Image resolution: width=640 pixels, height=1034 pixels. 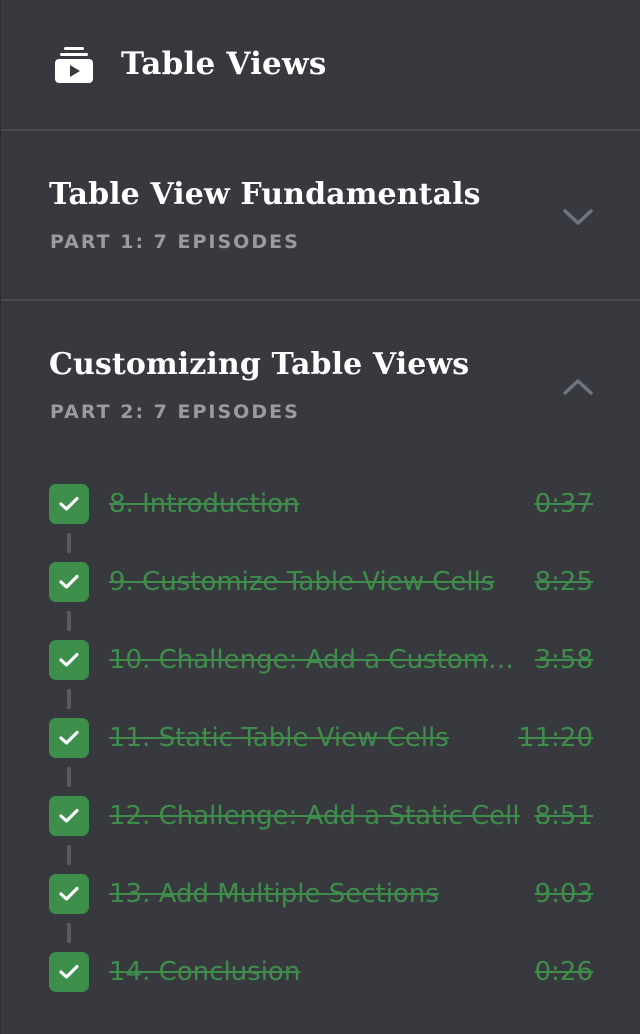 I want to click on episode-item: 12. Challenge: Add a Static Cell 8:51, so click(x=320, y=821).